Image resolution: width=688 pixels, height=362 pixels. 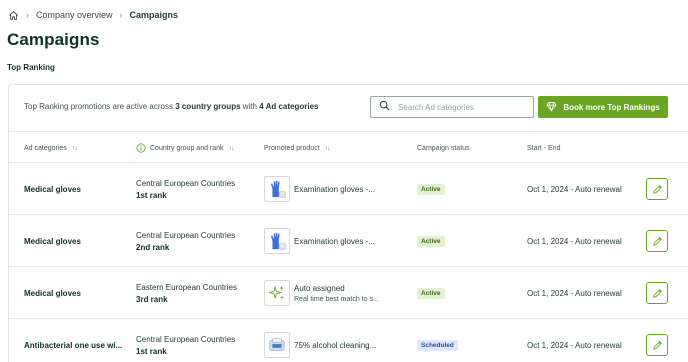 I want to click on header-ad-categories: Ad categories ↑↓, so click(x=51, y=148).